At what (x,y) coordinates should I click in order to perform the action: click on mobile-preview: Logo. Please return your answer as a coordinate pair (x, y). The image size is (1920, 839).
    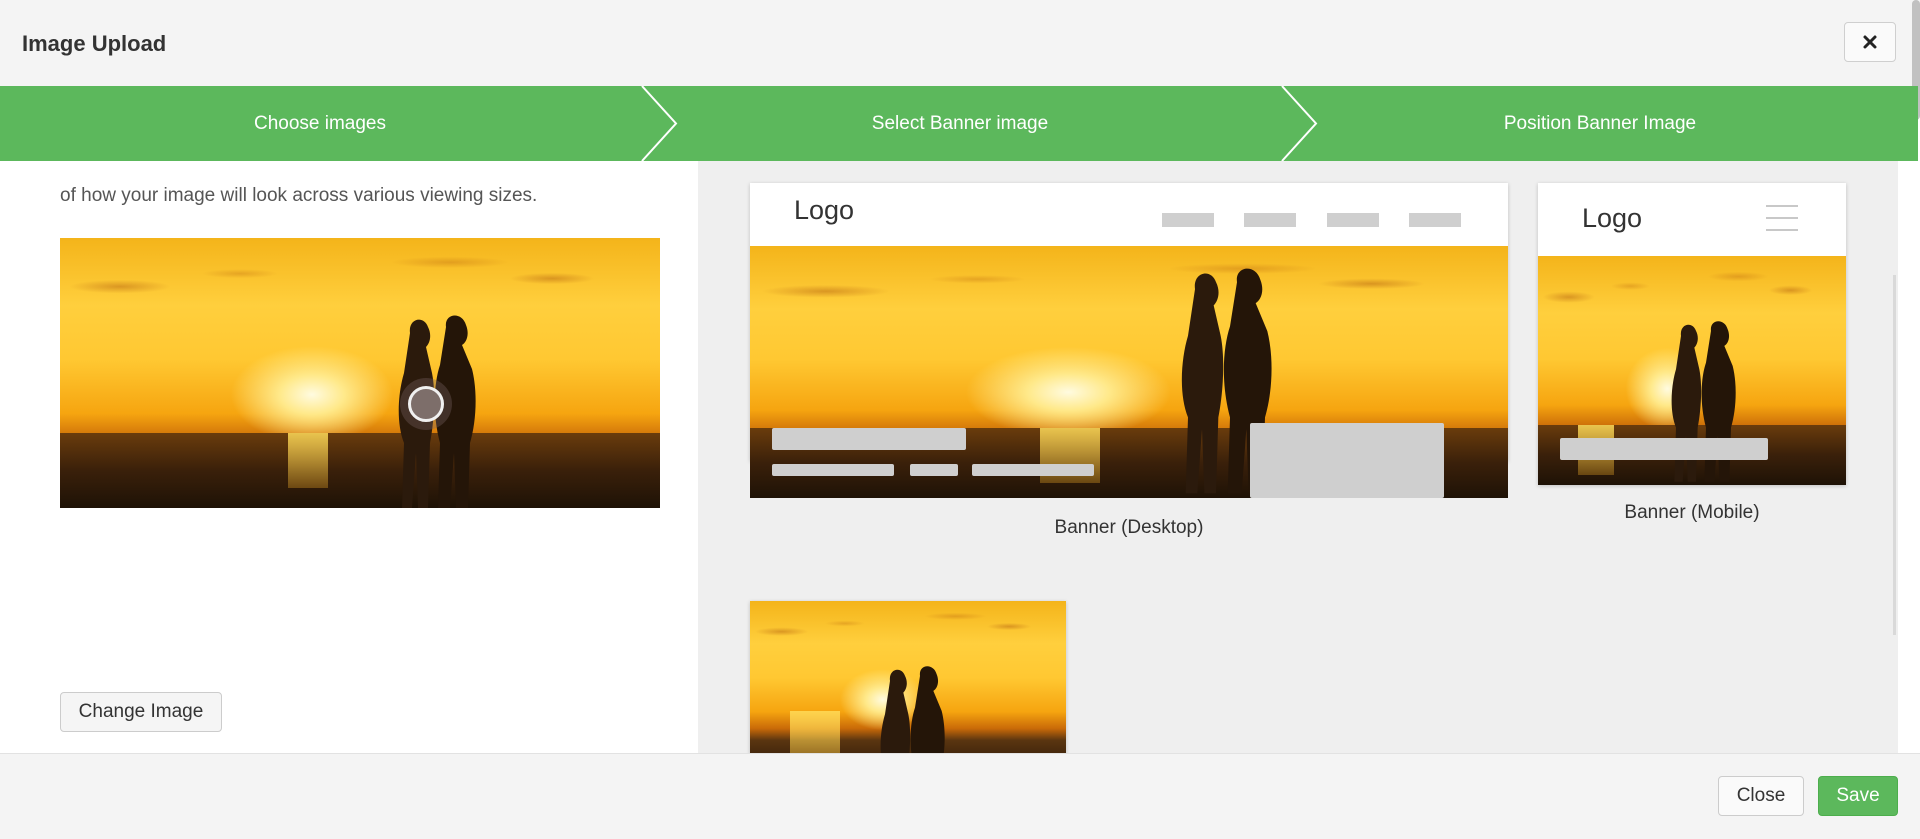
    Looking at the image, I should click on (1692, 334).